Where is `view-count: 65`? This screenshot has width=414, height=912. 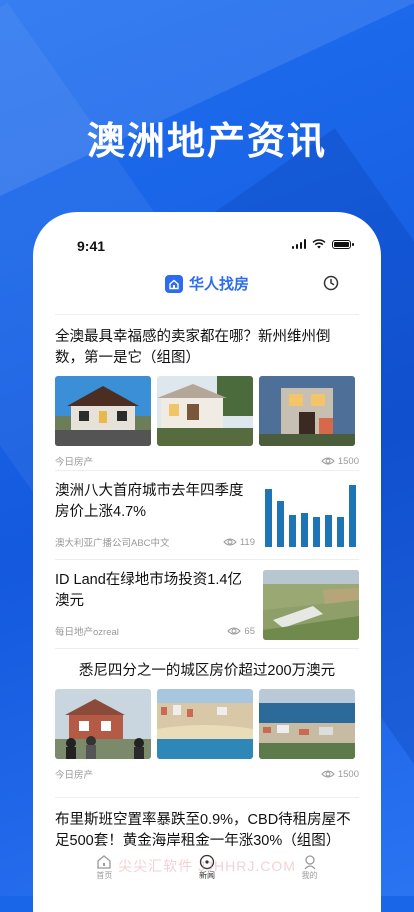 view-count: 65 is located at coordinates (249, 631).